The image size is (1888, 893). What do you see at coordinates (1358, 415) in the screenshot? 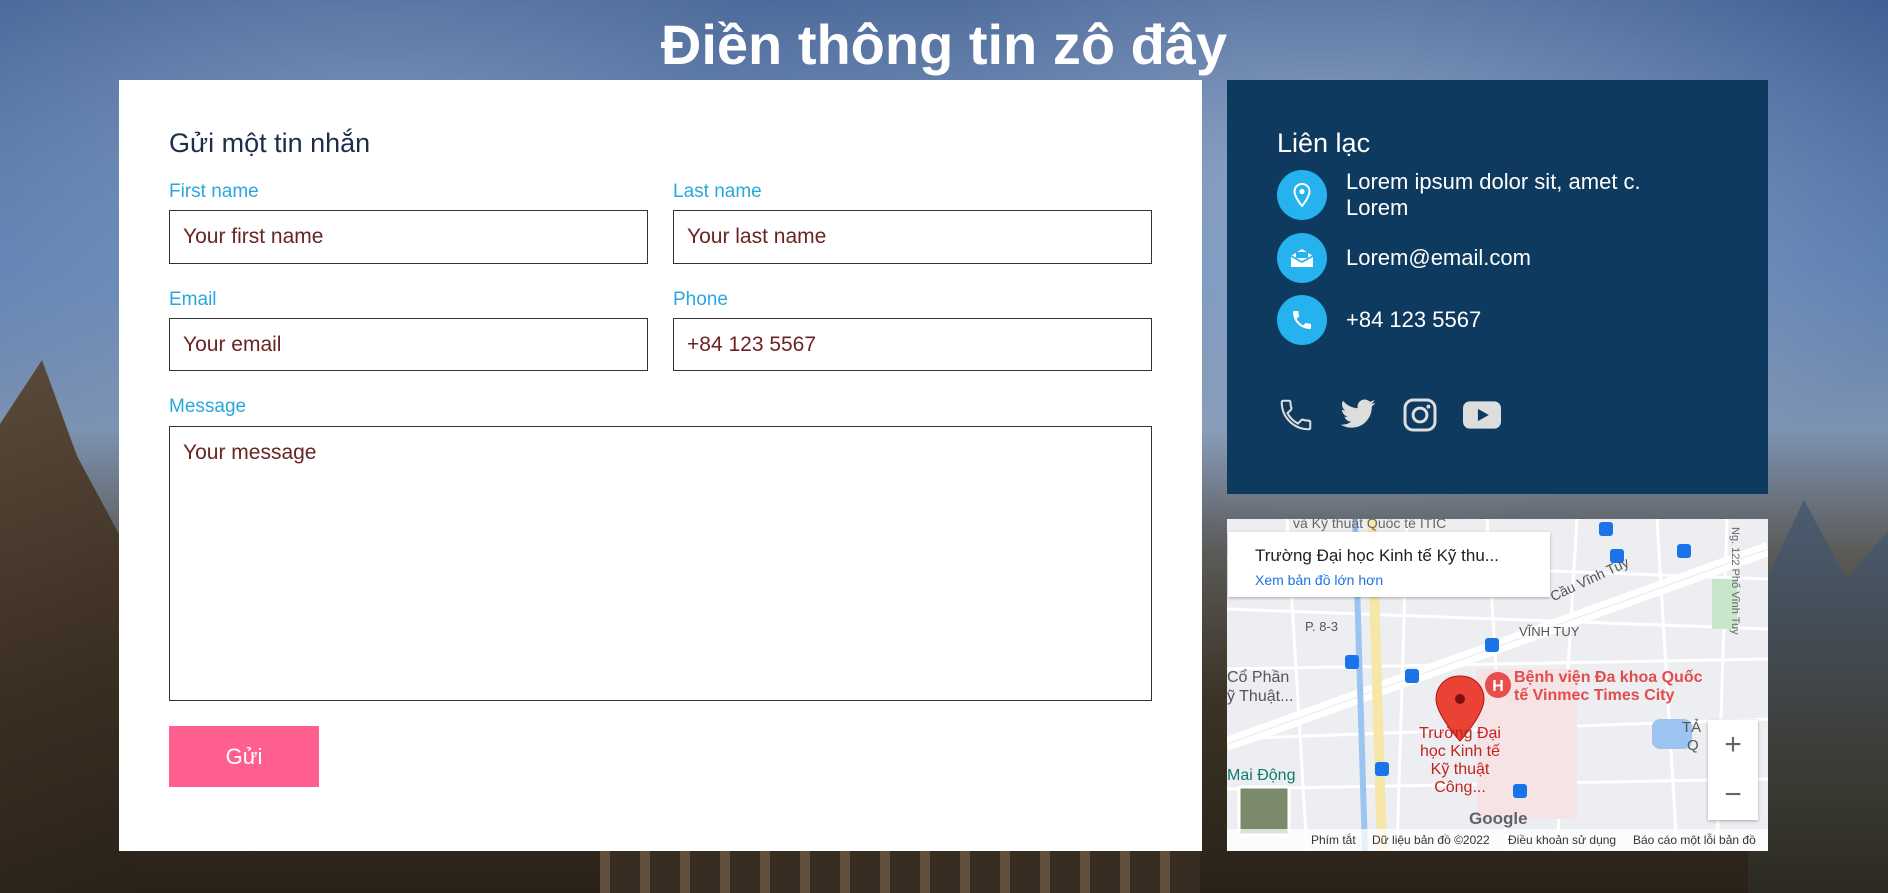
I see `twitter-icon` at bounding box center [1358, 415].